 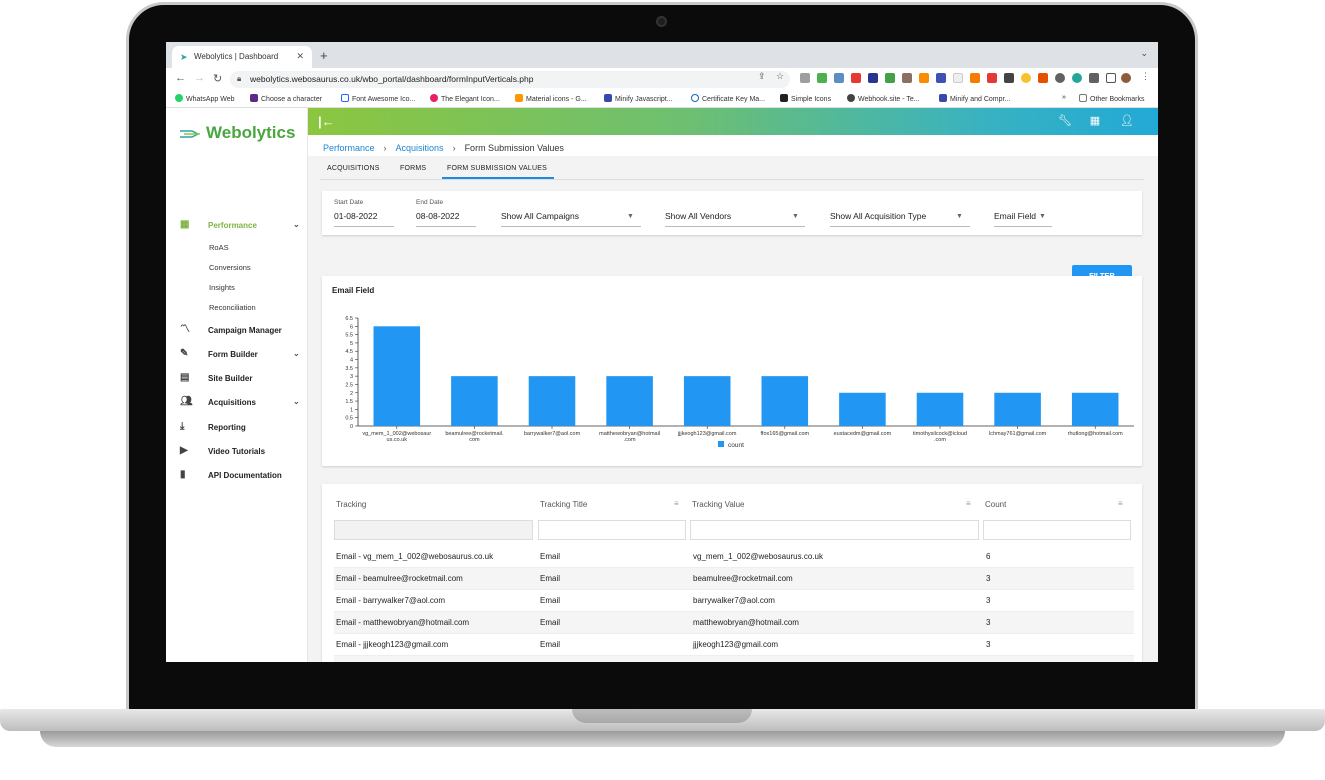 I want to click on sidebar-subitem-roas: RoAS, so click(x=219, y=247).